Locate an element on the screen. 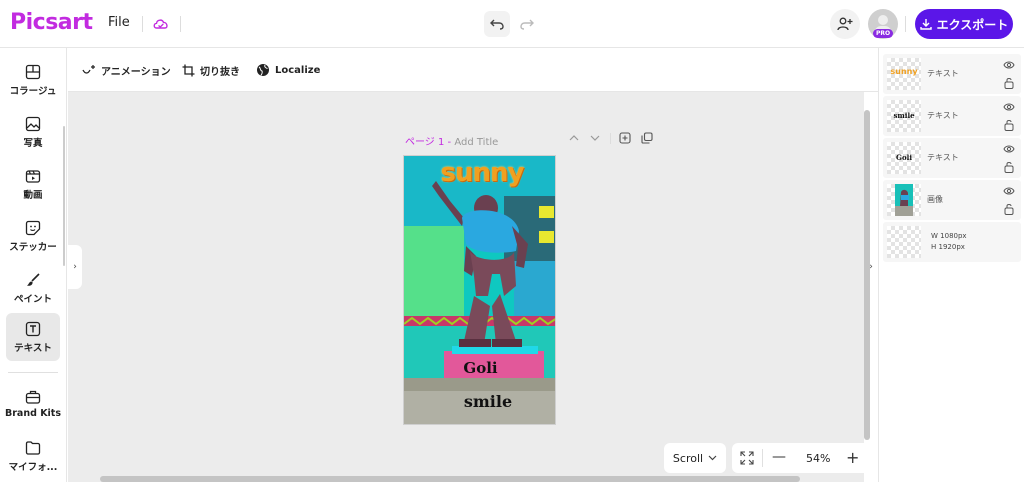 Image resolution: width=1024 pixels, height=482 pixels. fit-screen-icon is located at coordinates (747, 458).